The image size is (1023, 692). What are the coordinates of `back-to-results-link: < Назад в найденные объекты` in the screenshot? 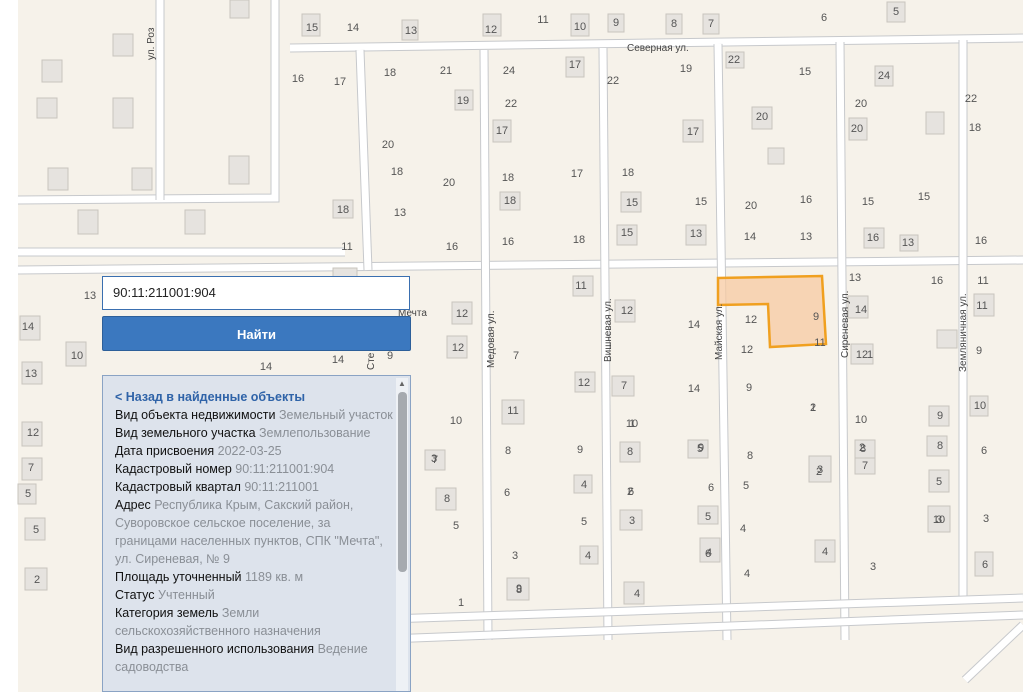 It's located at (254, 397).